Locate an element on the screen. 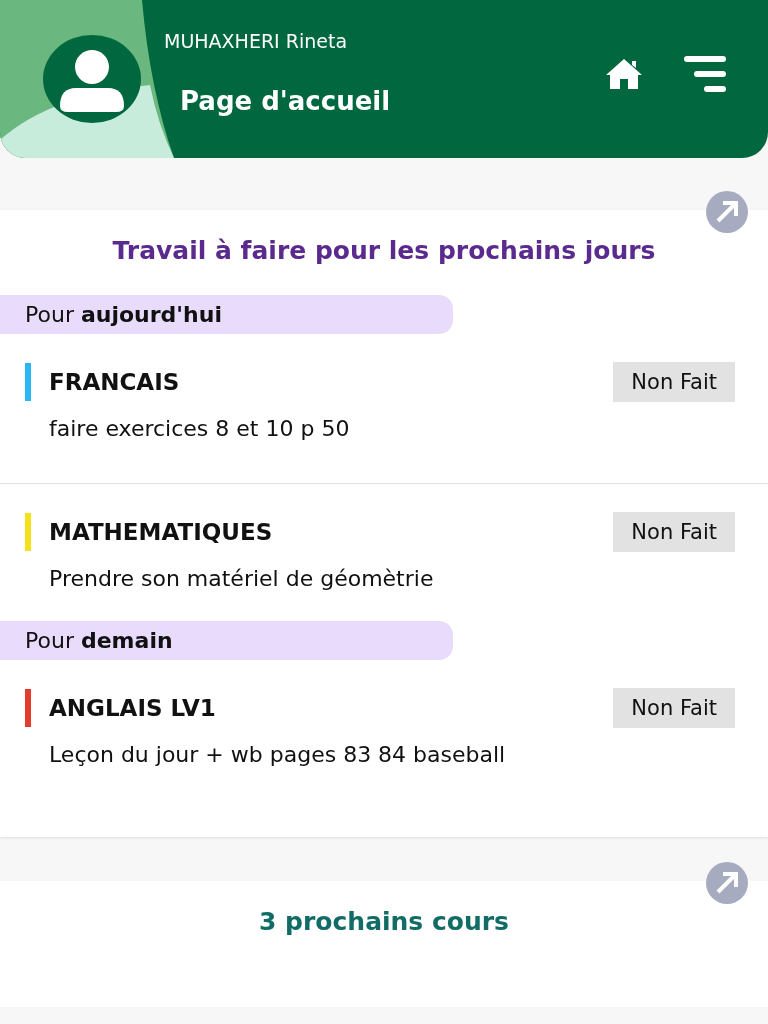  user-name: MUHAXHERI Rineta is located at coordinates (256, 41).